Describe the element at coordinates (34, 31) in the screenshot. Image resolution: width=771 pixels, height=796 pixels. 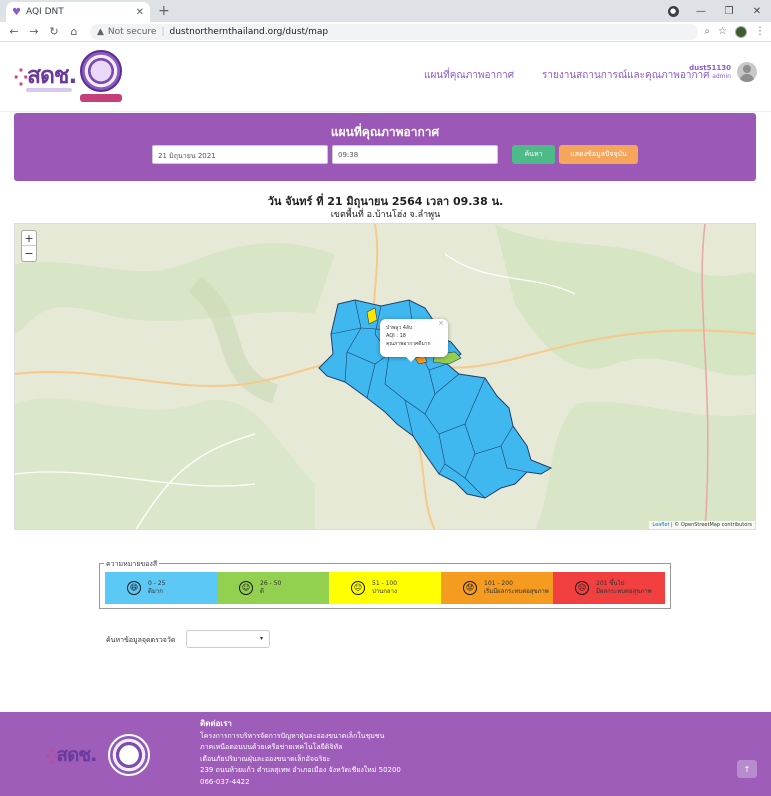
I see `forward-icon: →` at that location.